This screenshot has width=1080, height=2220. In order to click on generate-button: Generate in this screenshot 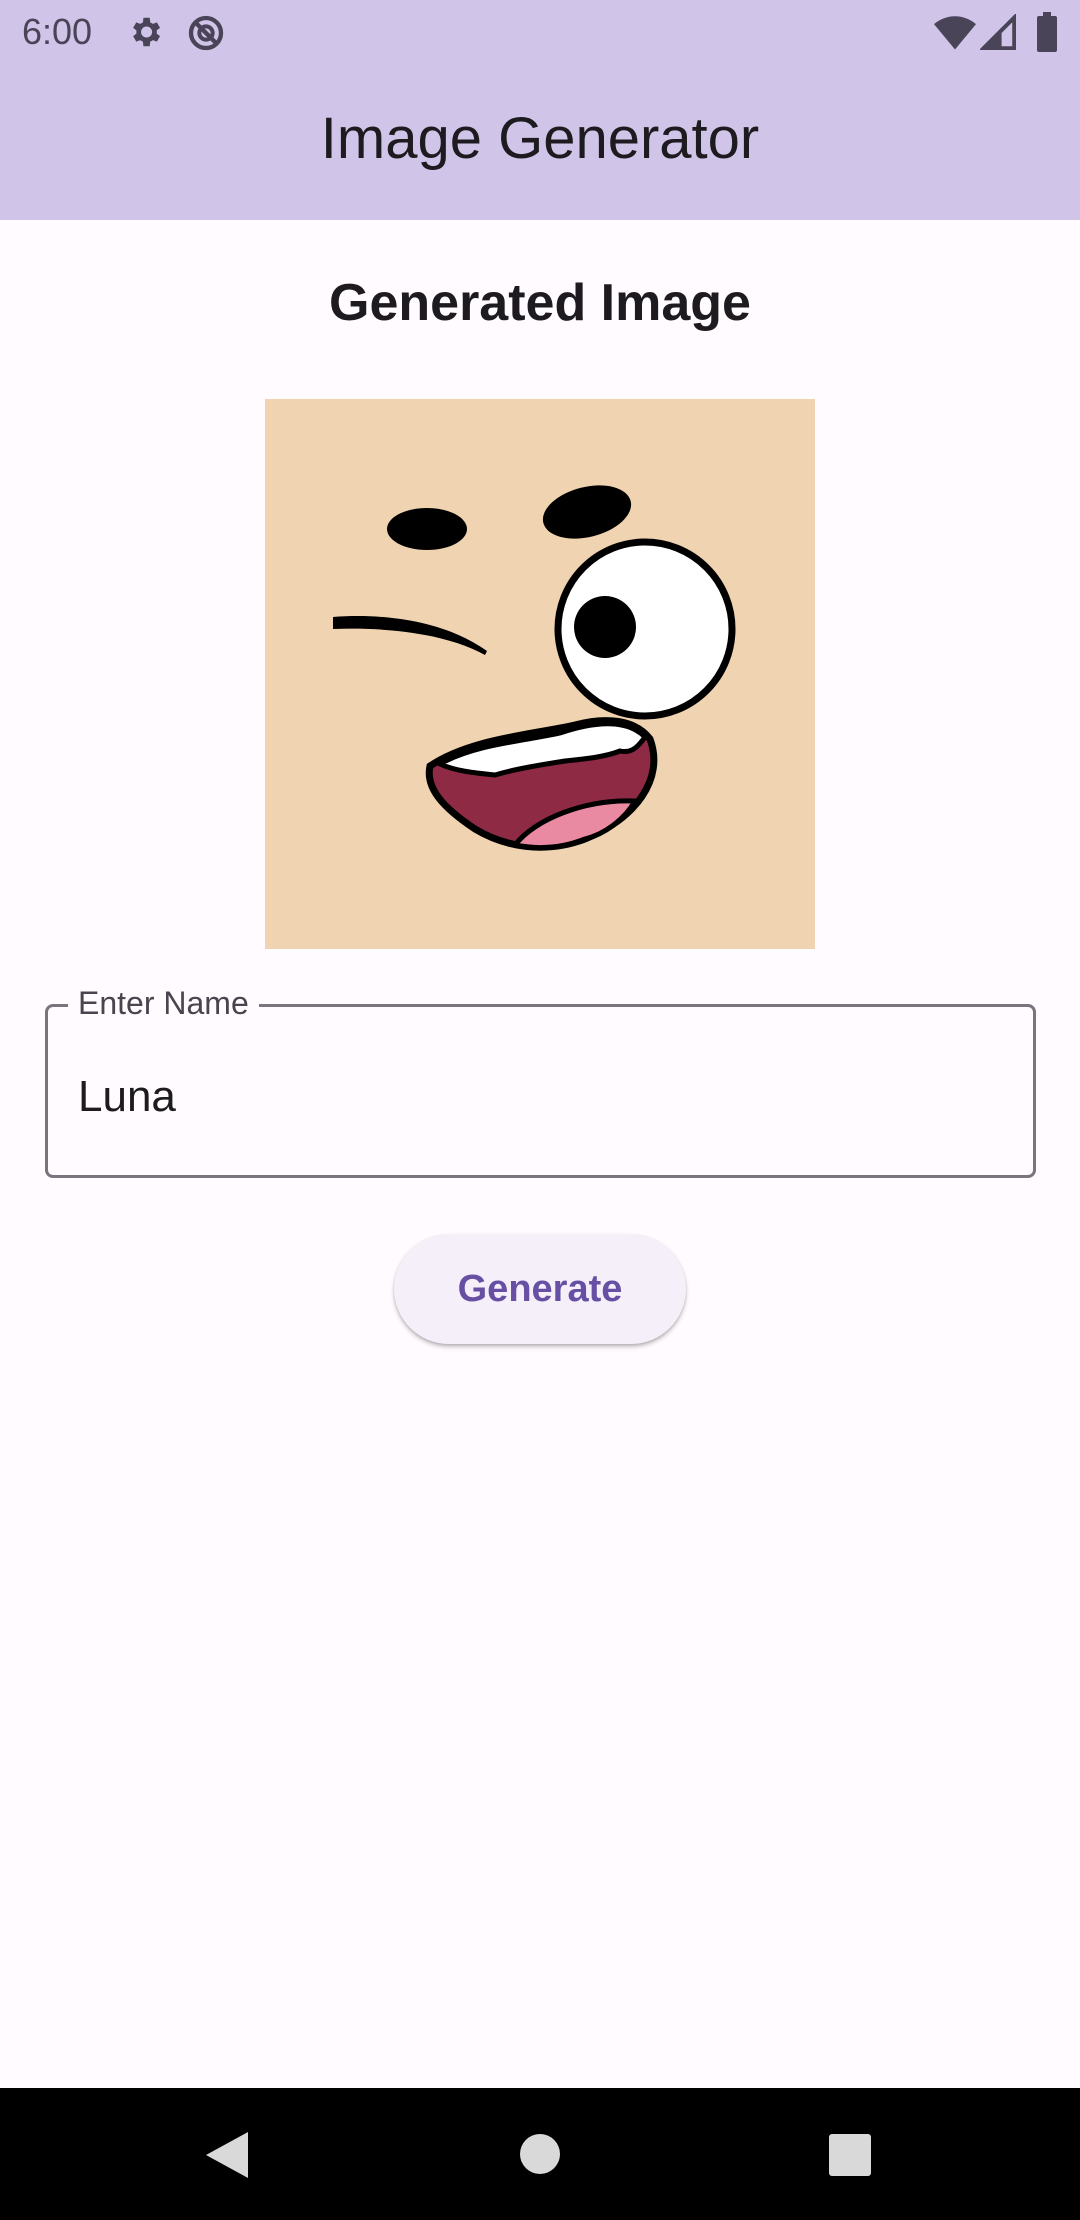, I will do `click(540, 1289)`.